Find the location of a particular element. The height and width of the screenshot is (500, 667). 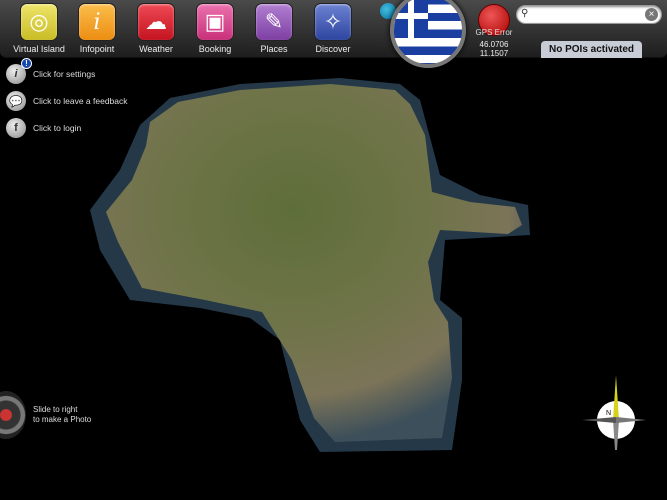

facebook-icon: f is located at coordinates (16, 128).